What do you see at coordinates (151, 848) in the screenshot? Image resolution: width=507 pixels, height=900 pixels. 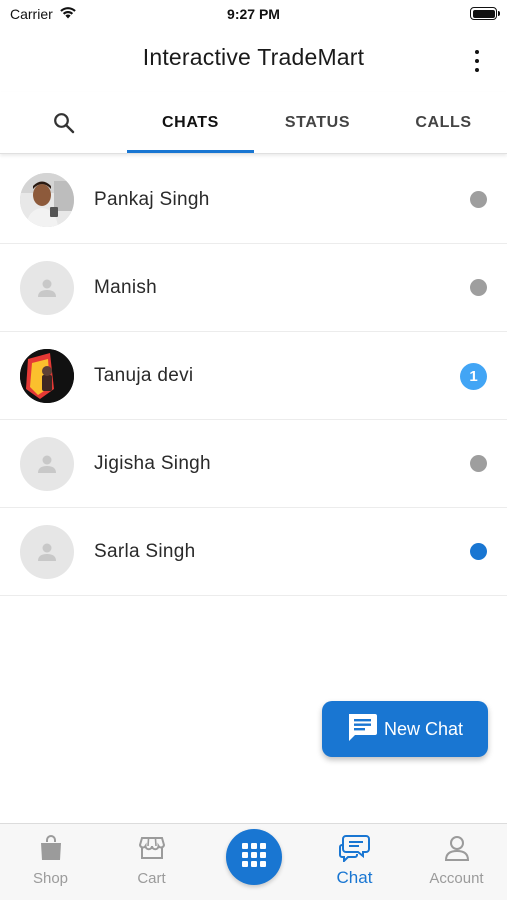 I see `storefront-icon` at bounding box center [151, 848].